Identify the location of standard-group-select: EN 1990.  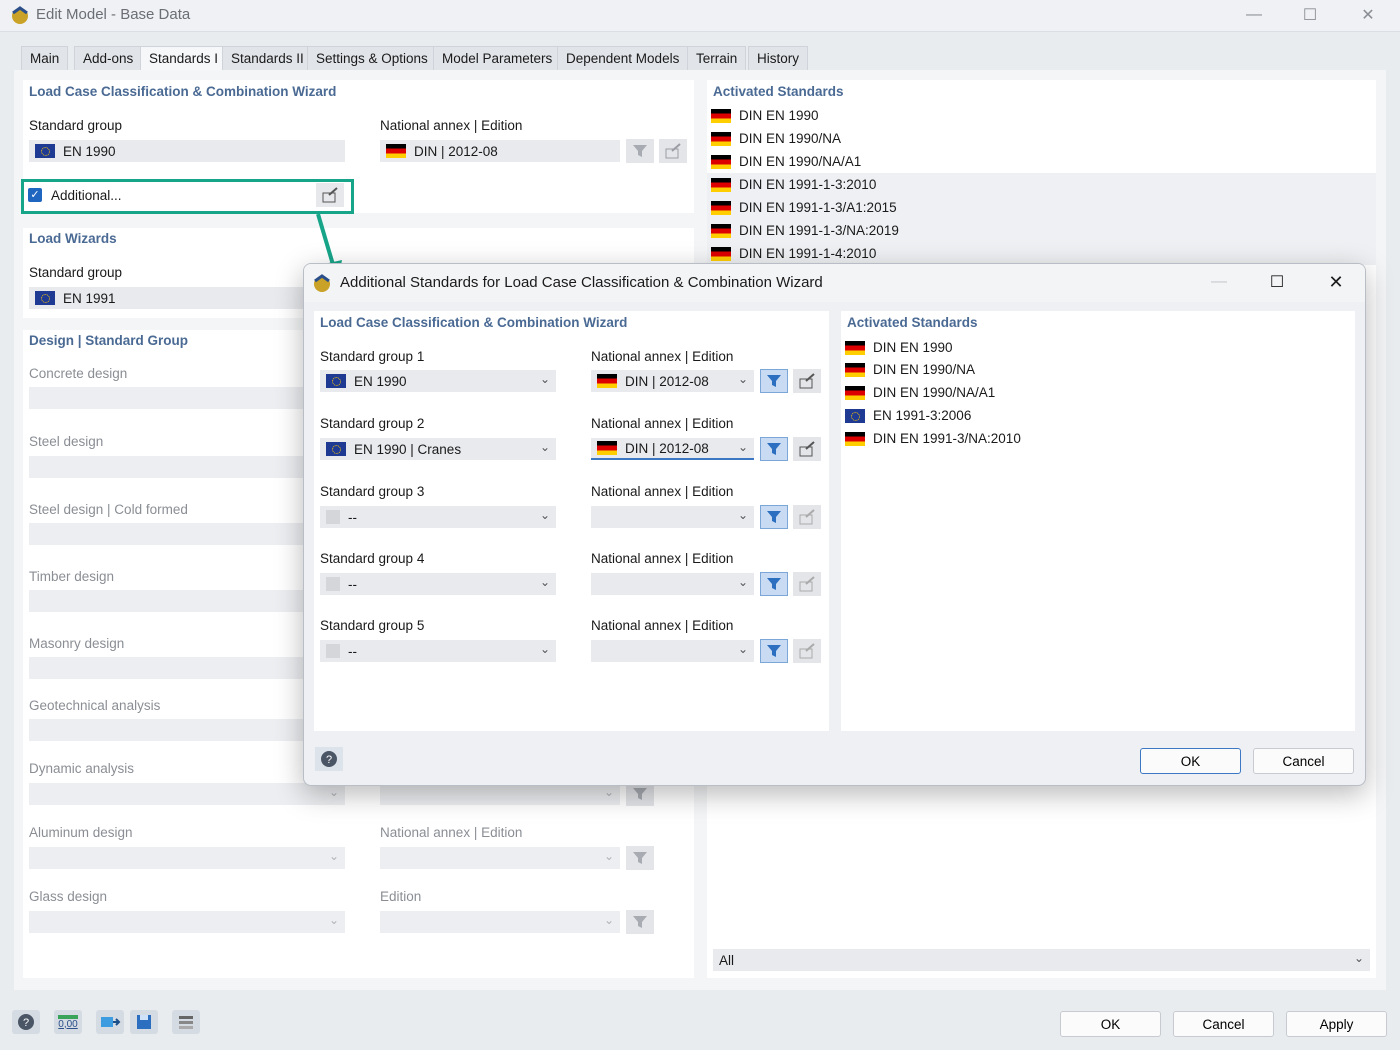
(187, 151).